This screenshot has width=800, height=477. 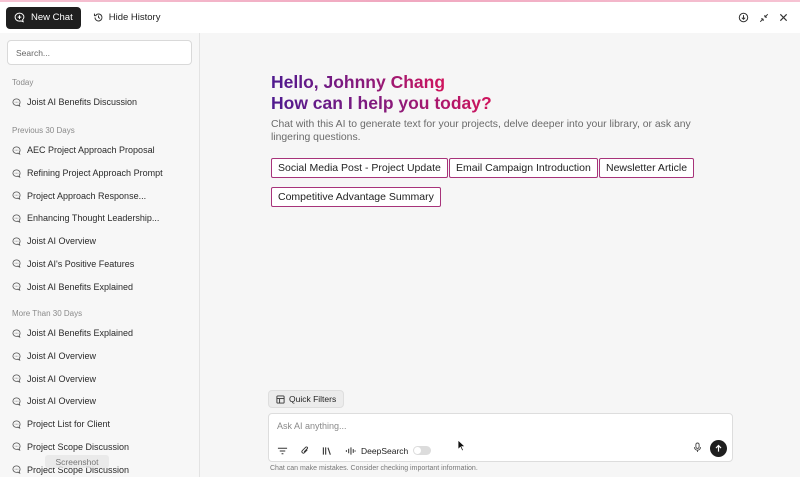 I want to click on download-icon, so click(x=743, y=17).